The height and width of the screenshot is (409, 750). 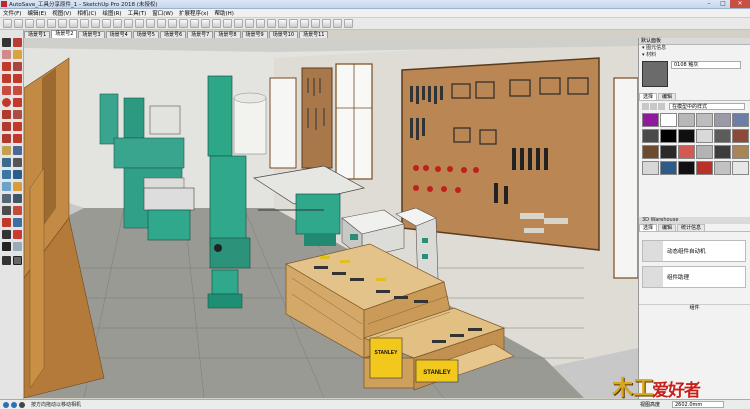 What do you see at coordinates (691, 227) in the screenshot?
I see `tab-components-stats: 统计信息` at bounding box center [691, 227].